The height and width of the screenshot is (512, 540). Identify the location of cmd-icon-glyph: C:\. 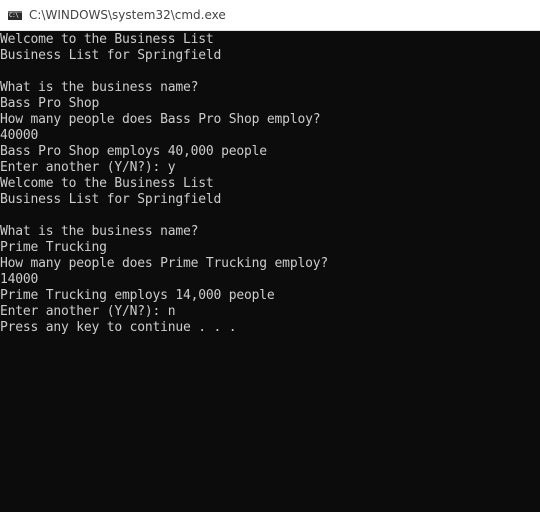
(14, 15).